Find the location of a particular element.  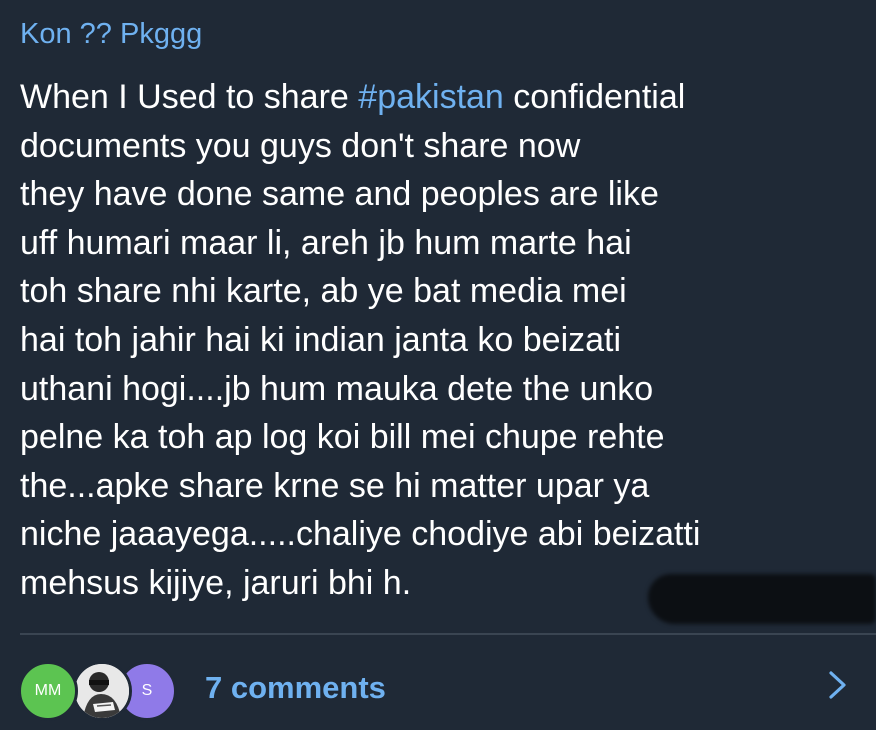

avatar-photo is located at coordinates (102, 691).